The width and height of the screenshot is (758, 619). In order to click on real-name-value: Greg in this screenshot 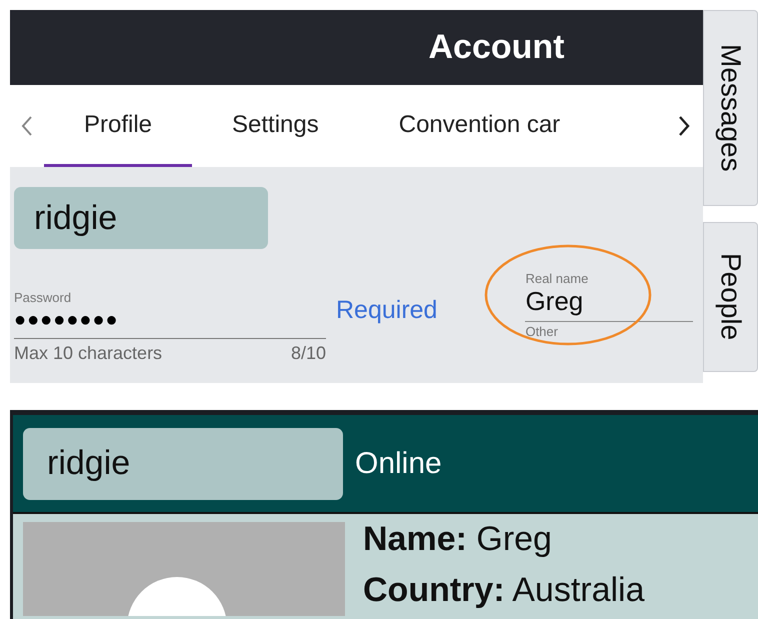, I will do `click(554, 301)`.